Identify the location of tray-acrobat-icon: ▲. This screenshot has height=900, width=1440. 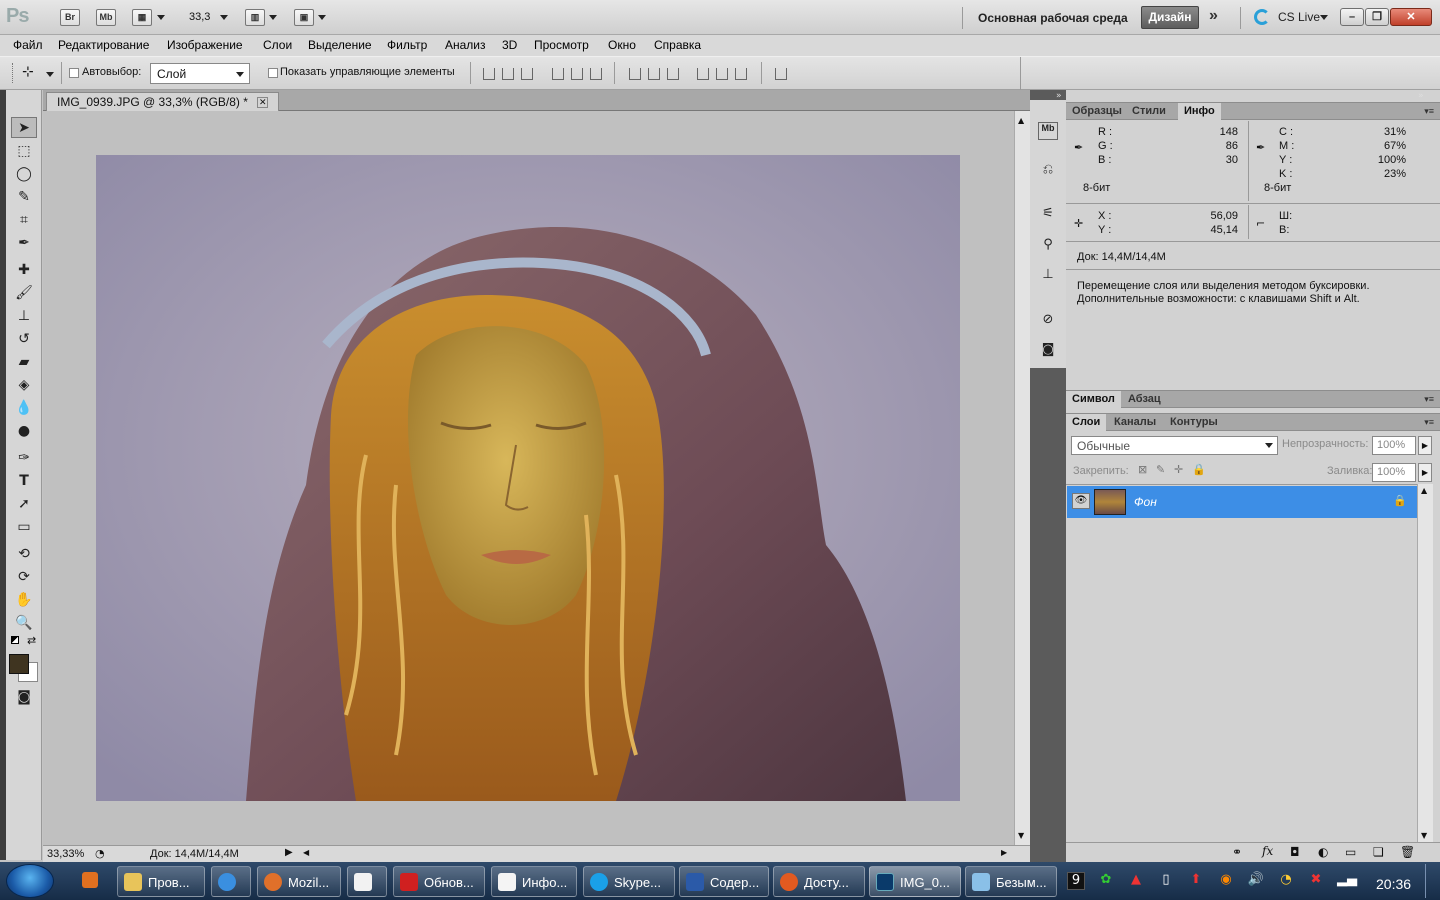
(1136, 881).